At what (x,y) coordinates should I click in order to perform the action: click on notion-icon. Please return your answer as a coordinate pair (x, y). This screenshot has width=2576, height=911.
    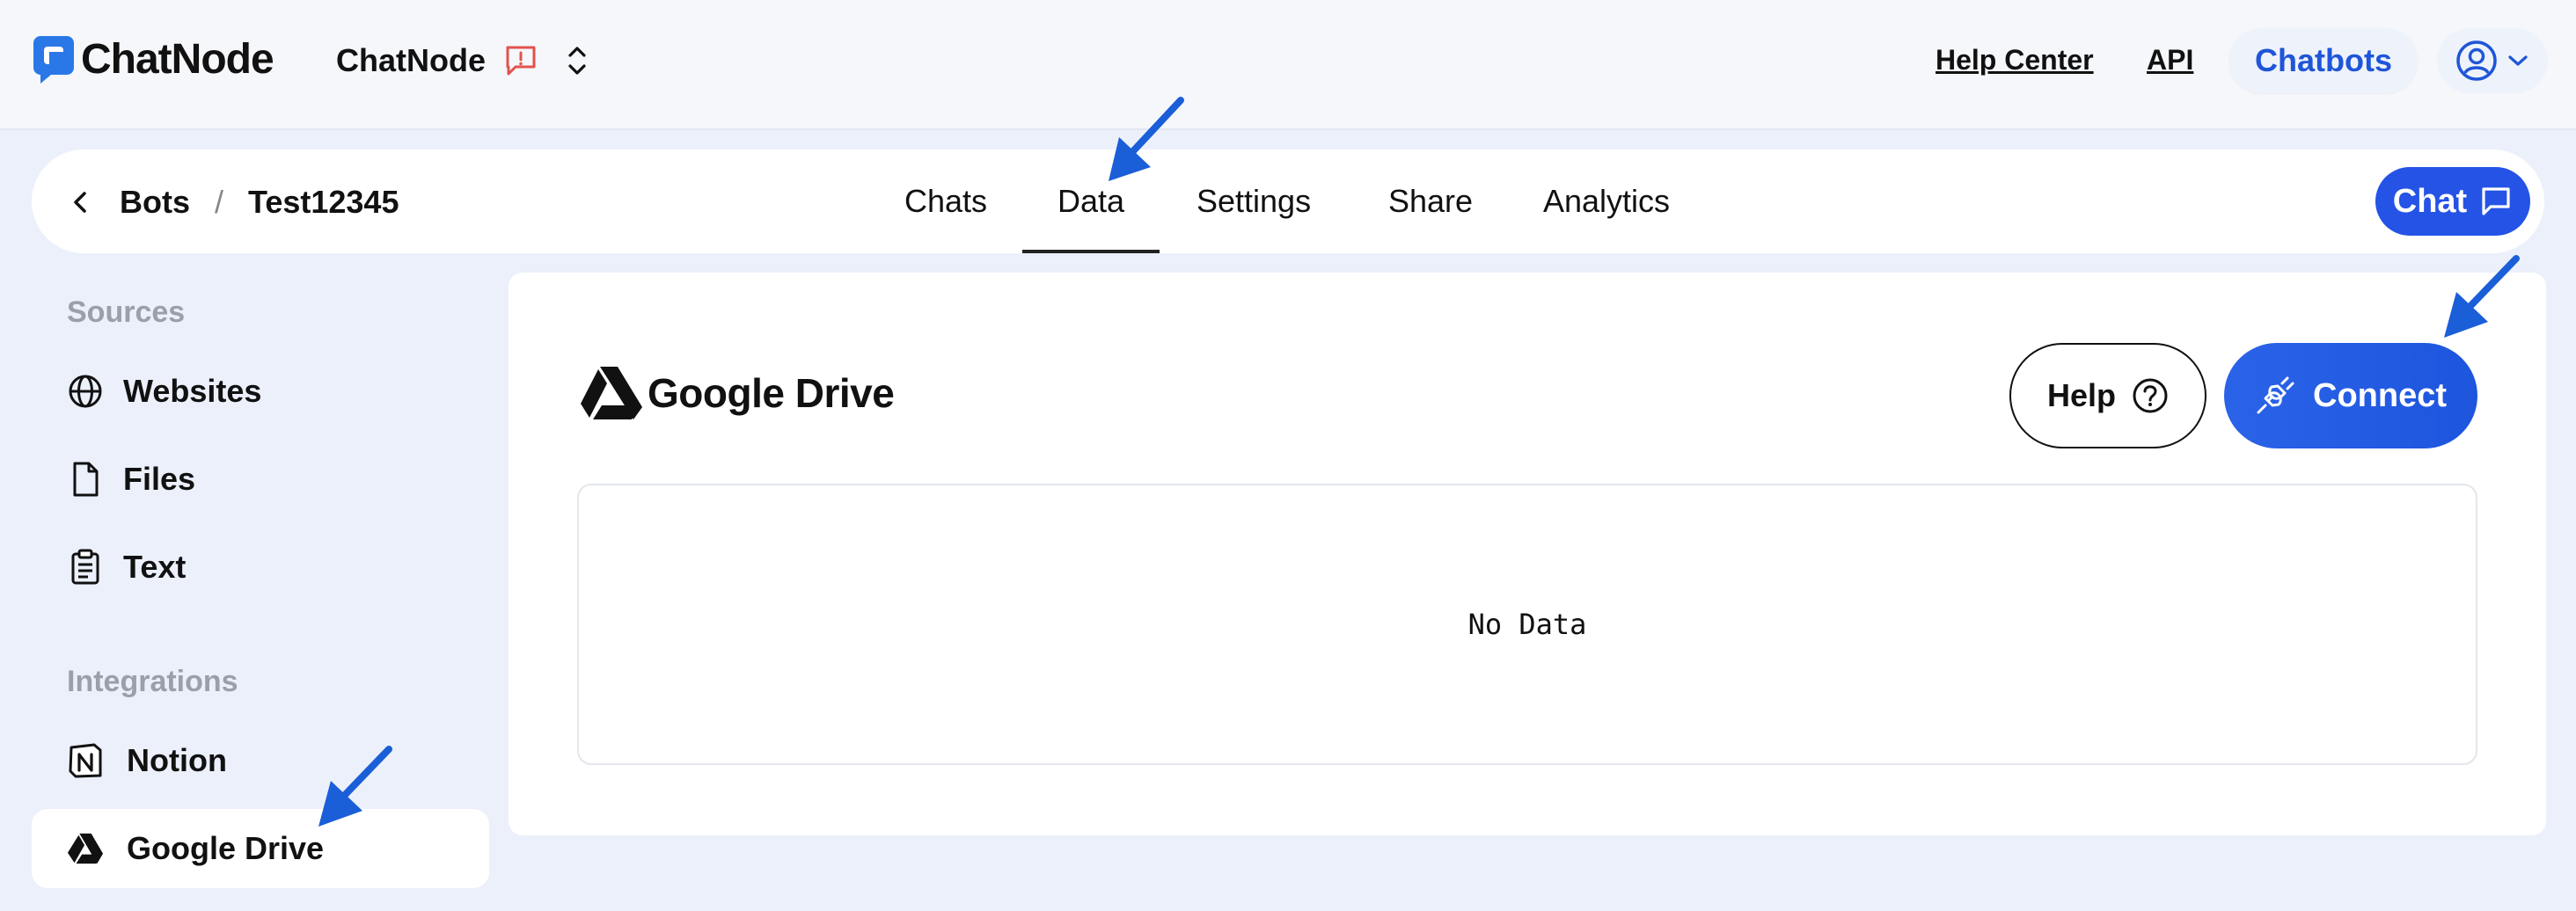
    Looking at the image, I should click on (85, 760).